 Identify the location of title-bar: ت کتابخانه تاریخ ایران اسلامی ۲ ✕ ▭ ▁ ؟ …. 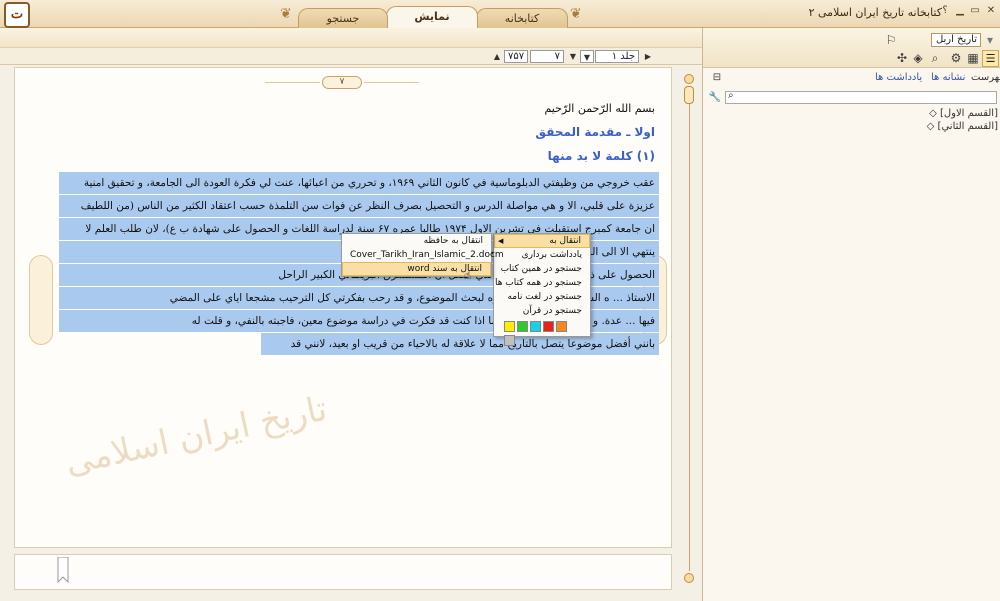
(500, 14).